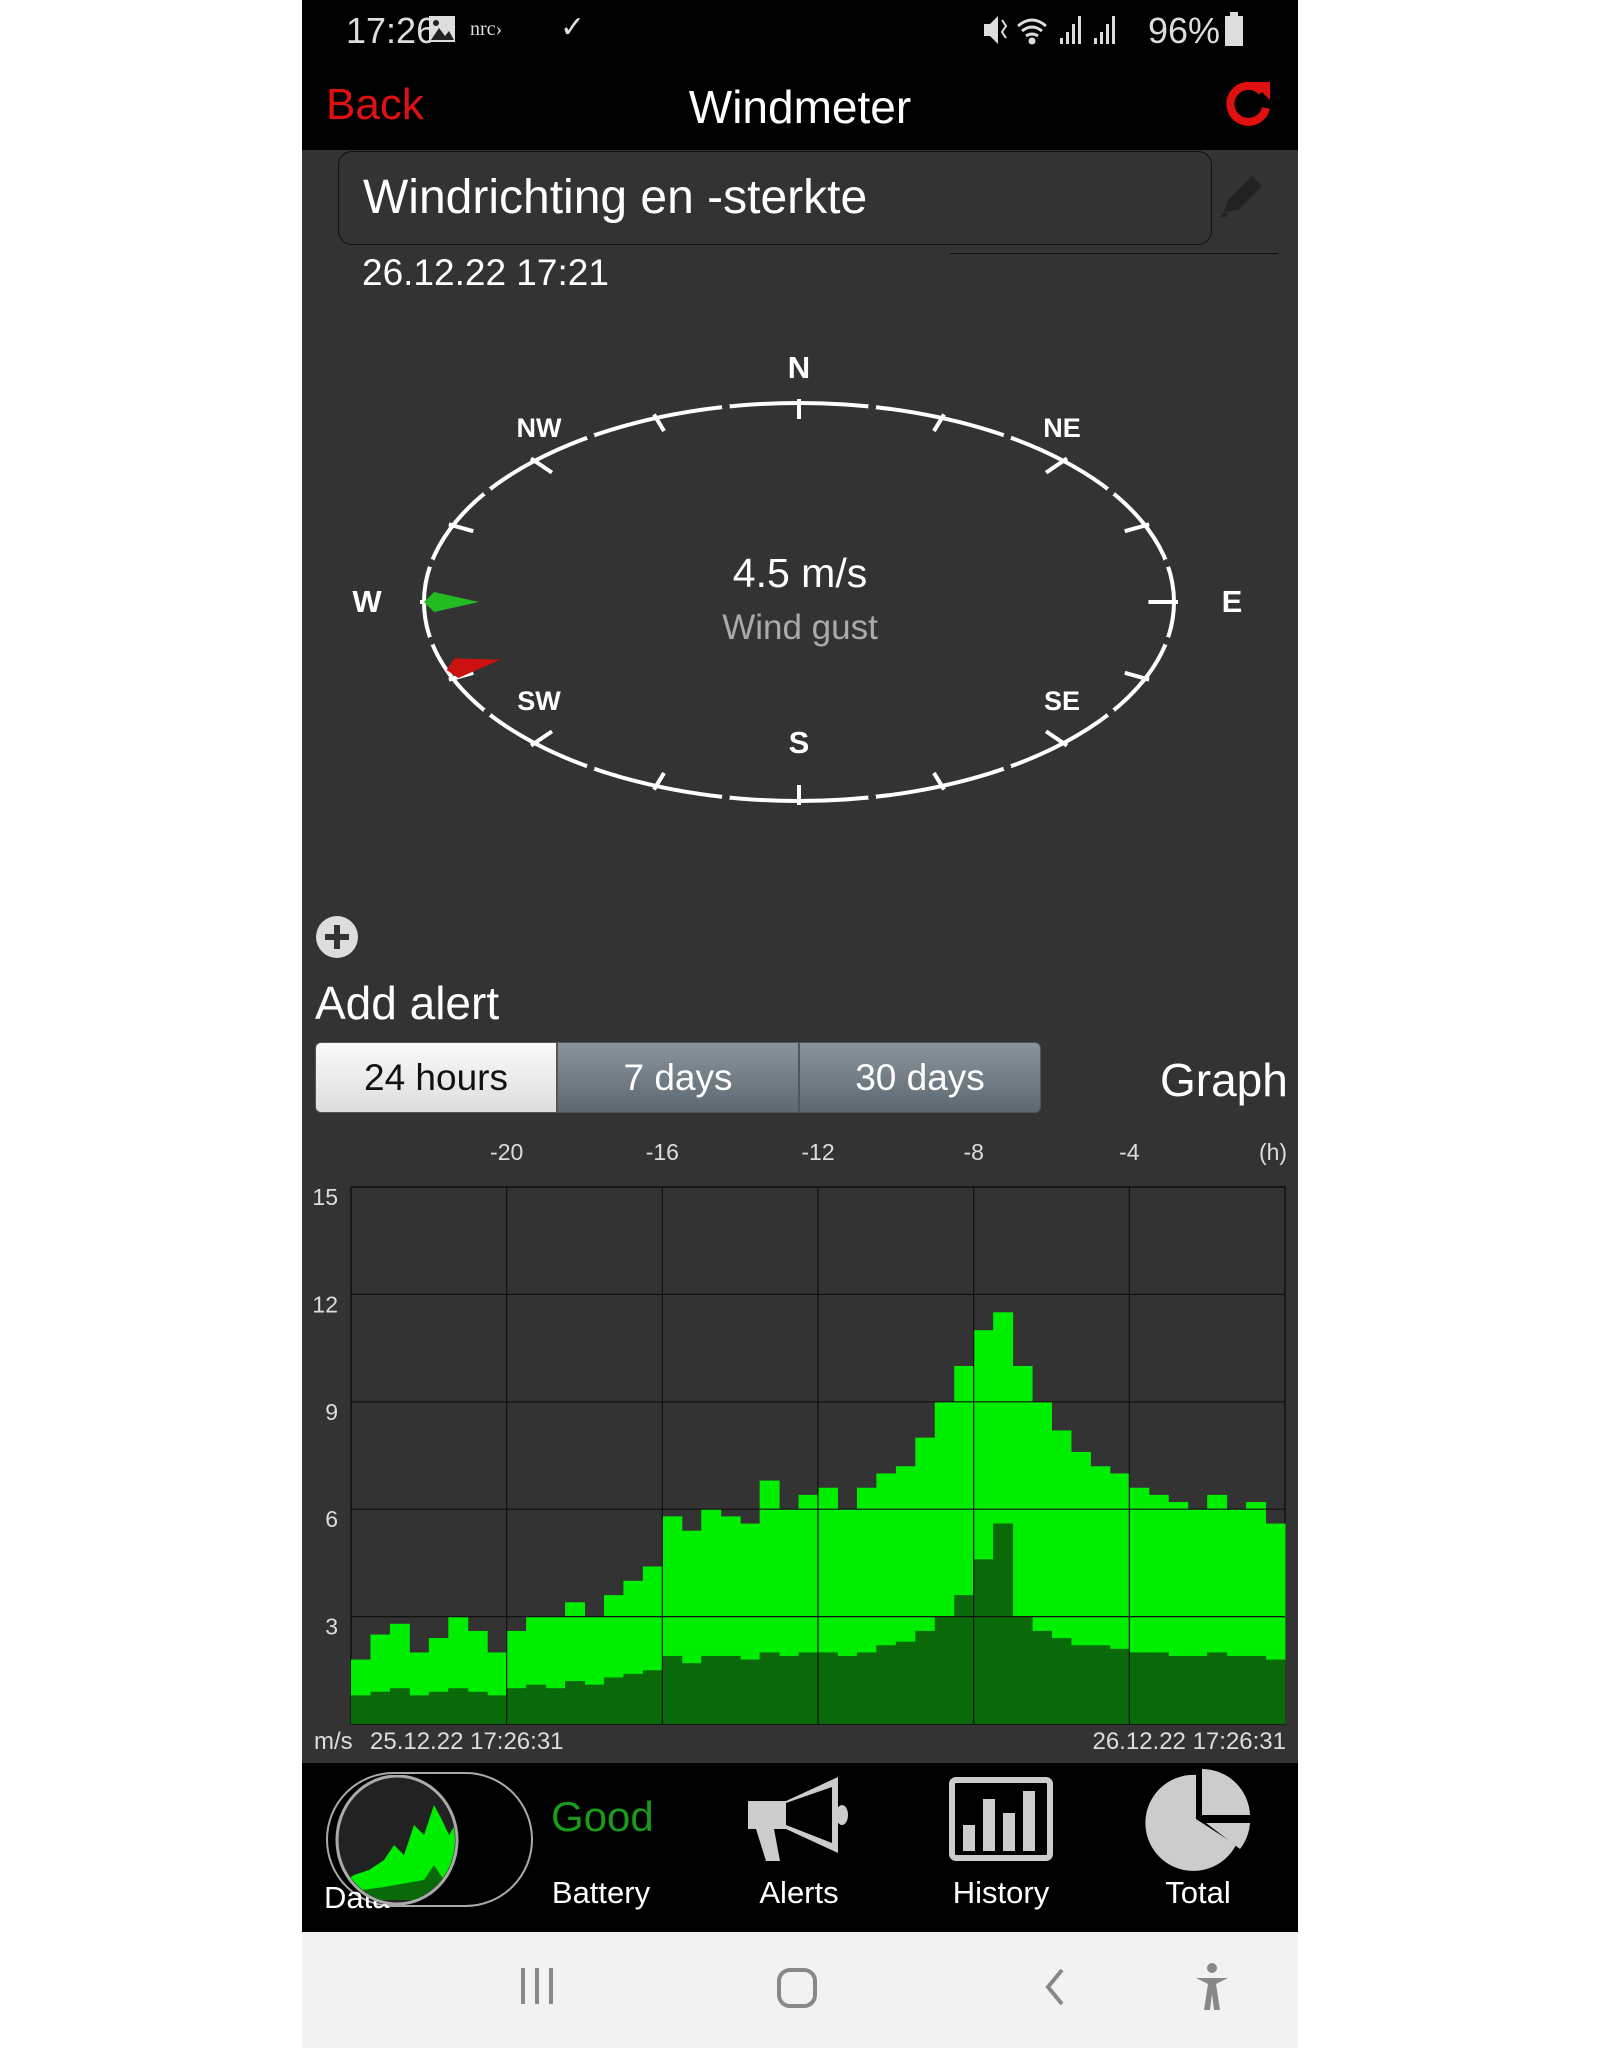 The image size is (1600, 2048). I want to click on connectivity-icons, so click(1049, 30).